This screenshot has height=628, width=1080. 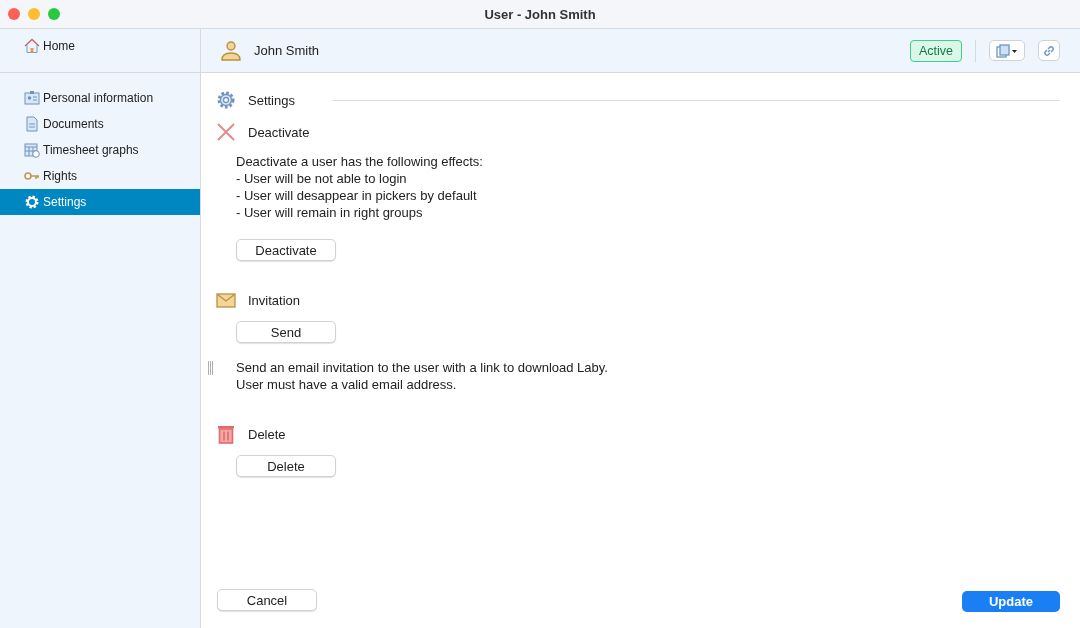 What do you see at coordinates (100, 150) in the screenshot?
I see `sidebar-item: Timesheet graphs` at bounding box center [100, 150].